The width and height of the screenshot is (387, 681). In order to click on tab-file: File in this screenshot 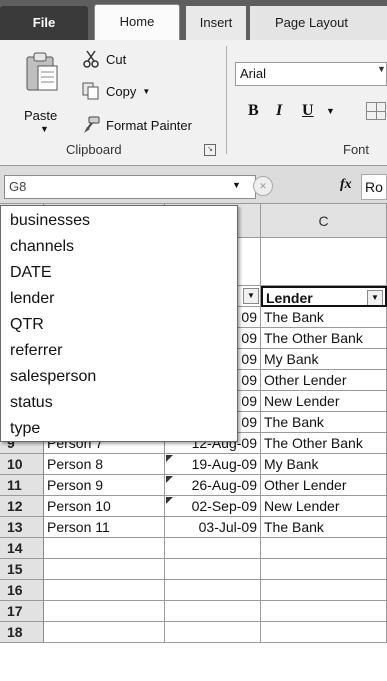, I will do `click(44, 23)`.